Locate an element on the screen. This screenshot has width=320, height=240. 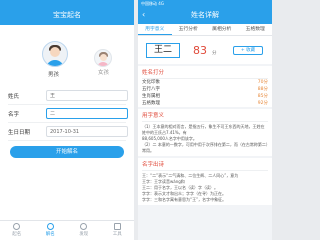
score-card: 王二 83 分 + 收藏 is located at coordinates (205, 50).